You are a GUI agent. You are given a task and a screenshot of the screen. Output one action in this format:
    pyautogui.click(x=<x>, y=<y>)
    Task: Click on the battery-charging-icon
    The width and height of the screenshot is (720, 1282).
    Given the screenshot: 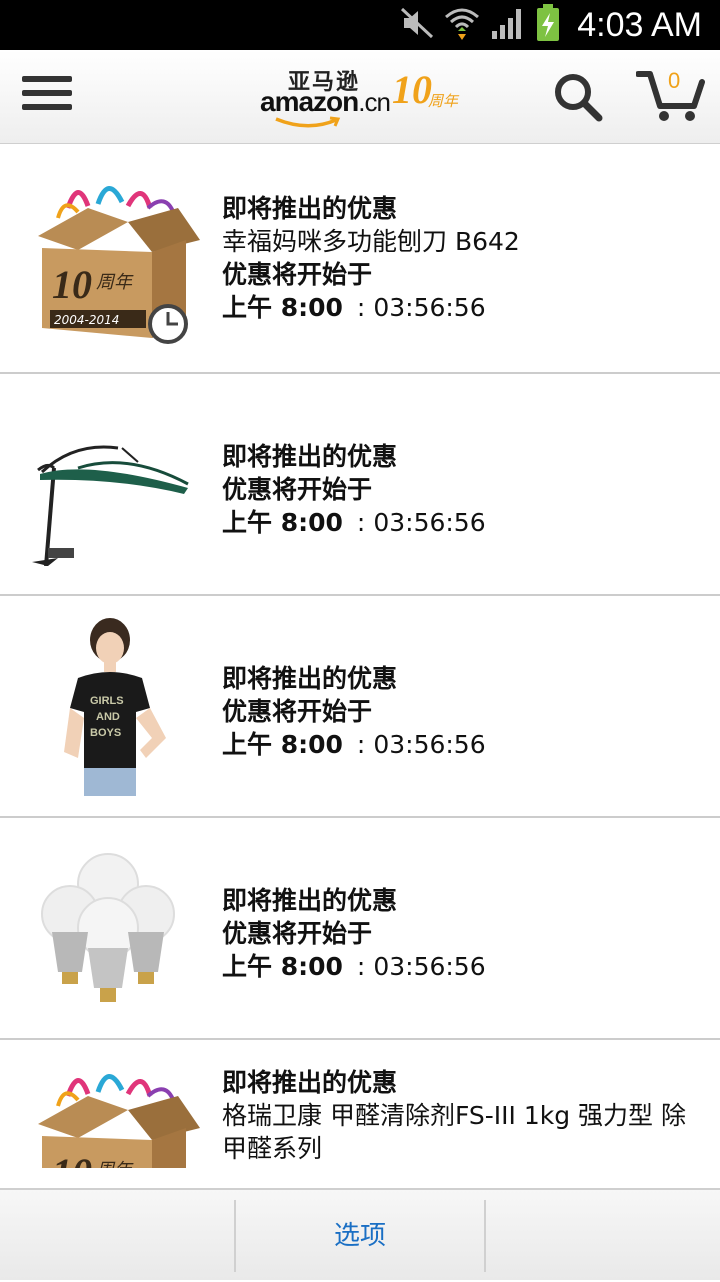 What is the action you would take?
    pyautogui.click(x=548, y=25)
    